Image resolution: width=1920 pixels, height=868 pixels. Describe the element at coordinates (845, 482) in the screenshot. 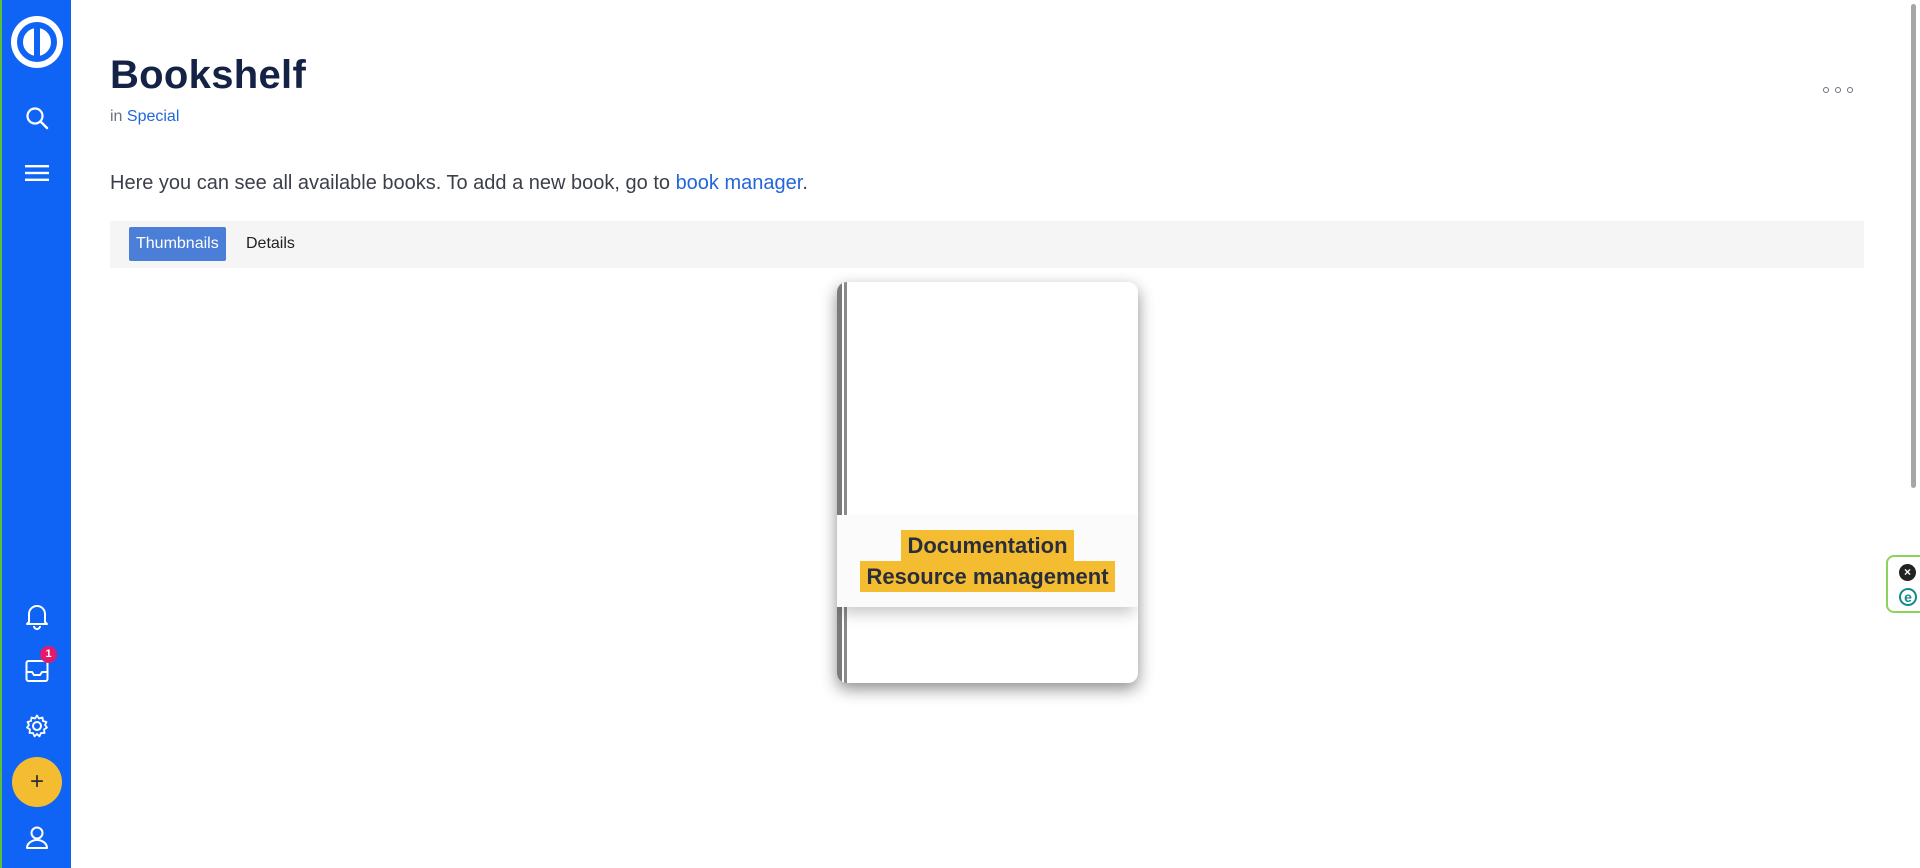

I see `book-spine-line` at that location.